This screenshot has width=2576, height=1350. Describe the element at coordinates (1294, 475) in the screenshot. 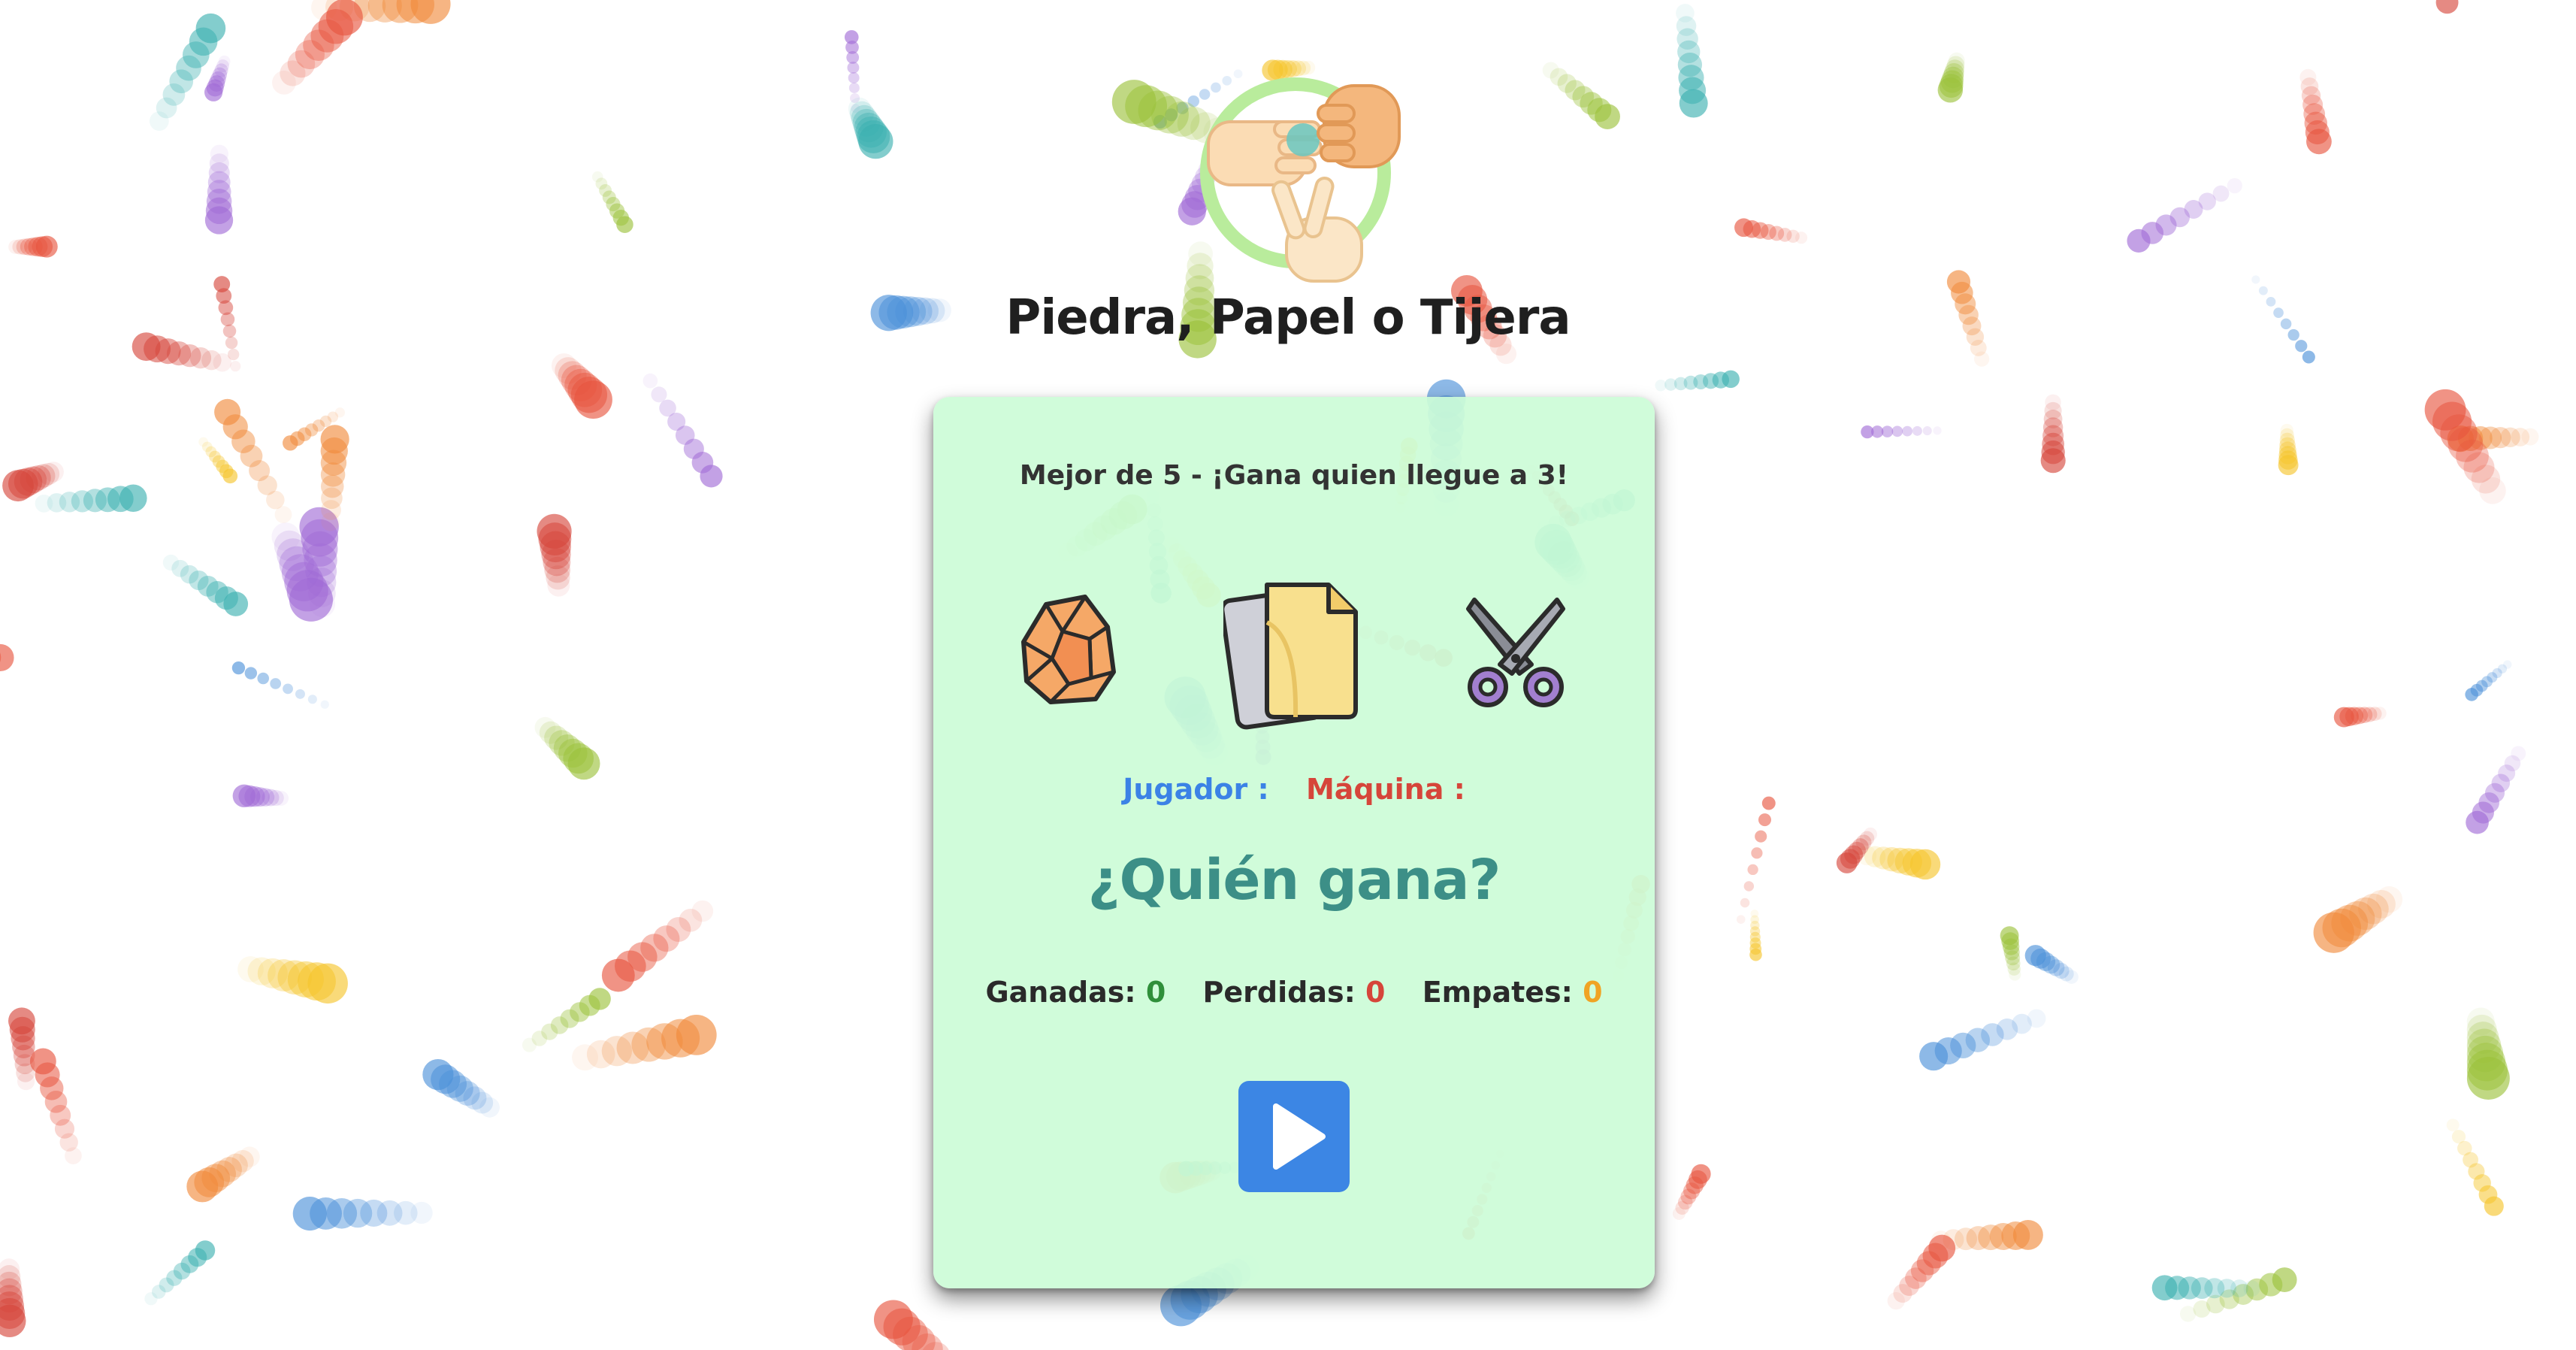

I see `game-rules-subtitle: Mejor de 5 - ¡Gana quien llegue a 3!` at that location.